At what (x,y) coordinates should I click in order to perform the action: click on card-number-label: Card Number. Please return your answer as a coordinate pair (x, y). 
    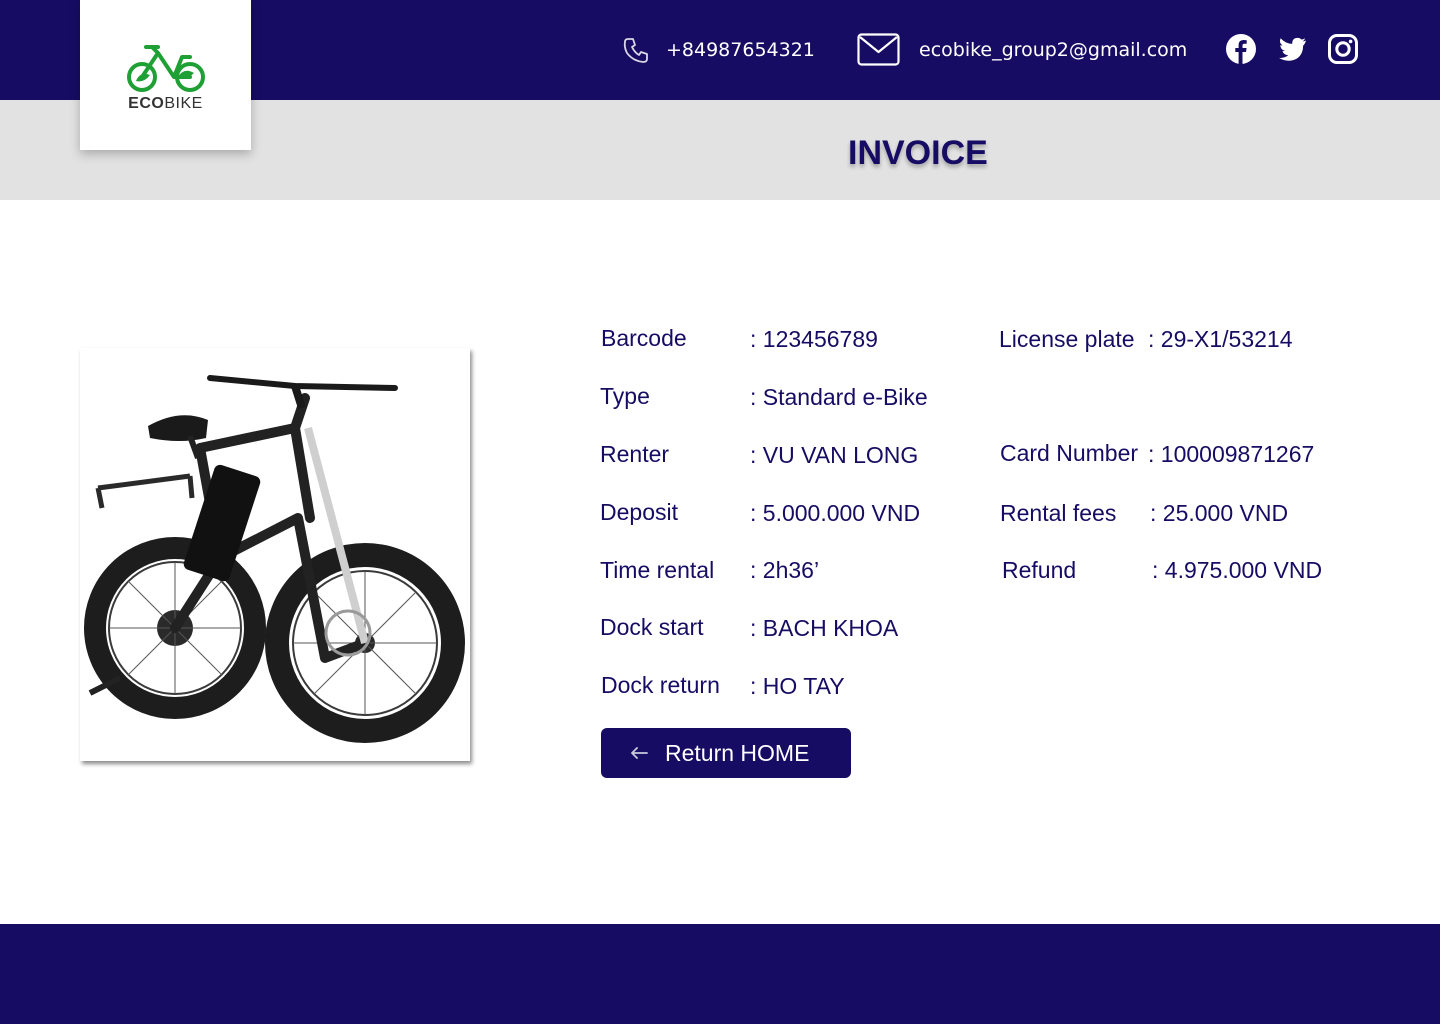
    Looking at the image, I should click on (1069, 453).